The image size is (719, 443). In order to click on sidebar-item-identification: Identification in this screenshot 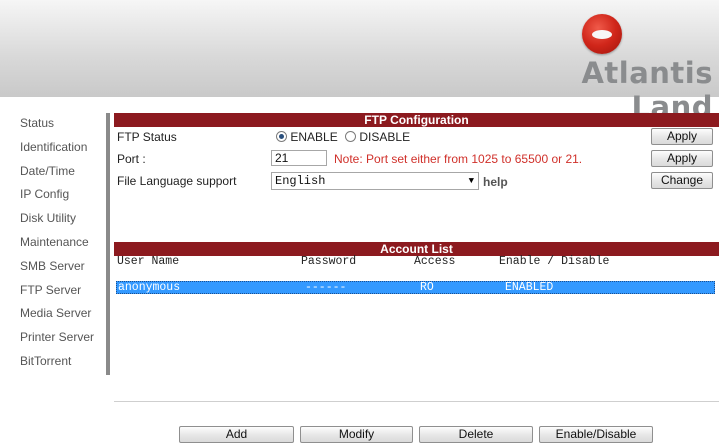, I will do `click(70, 148)`.